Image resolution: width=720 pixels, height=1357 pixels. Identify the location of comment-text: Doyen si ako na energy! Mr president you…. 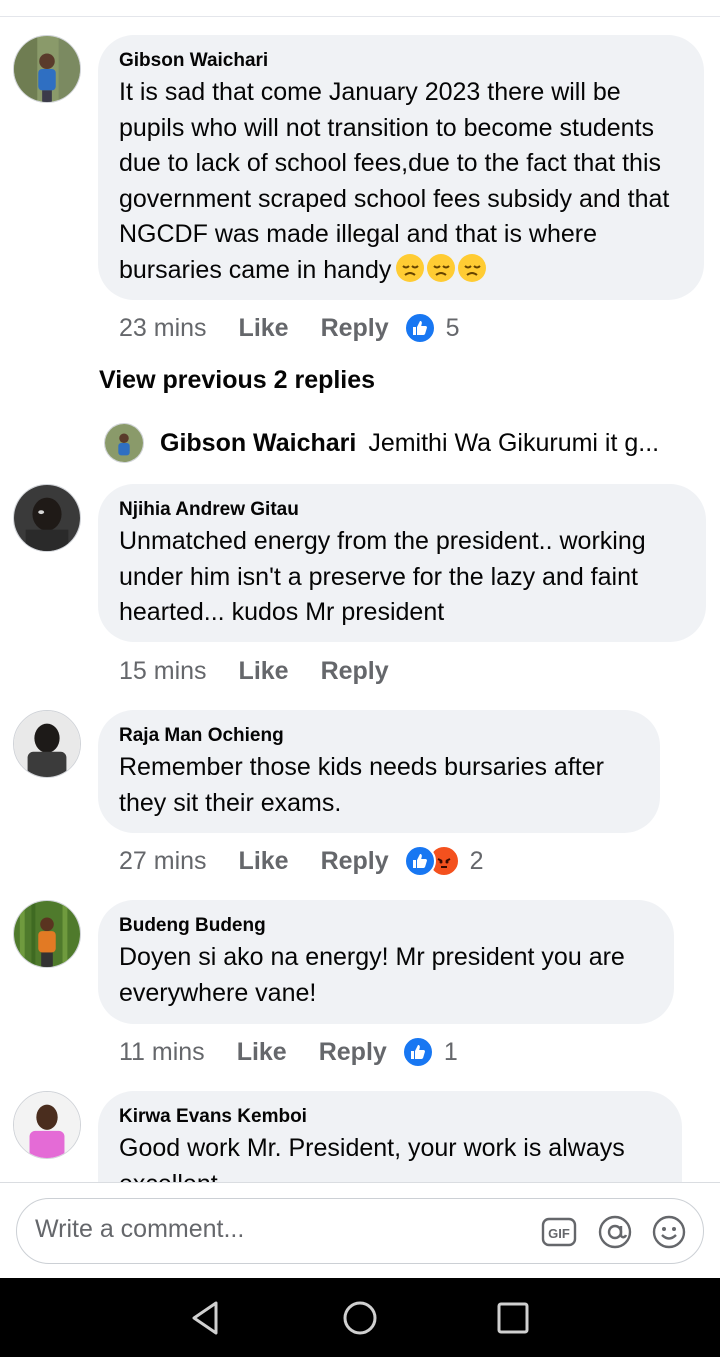
(372, 975).